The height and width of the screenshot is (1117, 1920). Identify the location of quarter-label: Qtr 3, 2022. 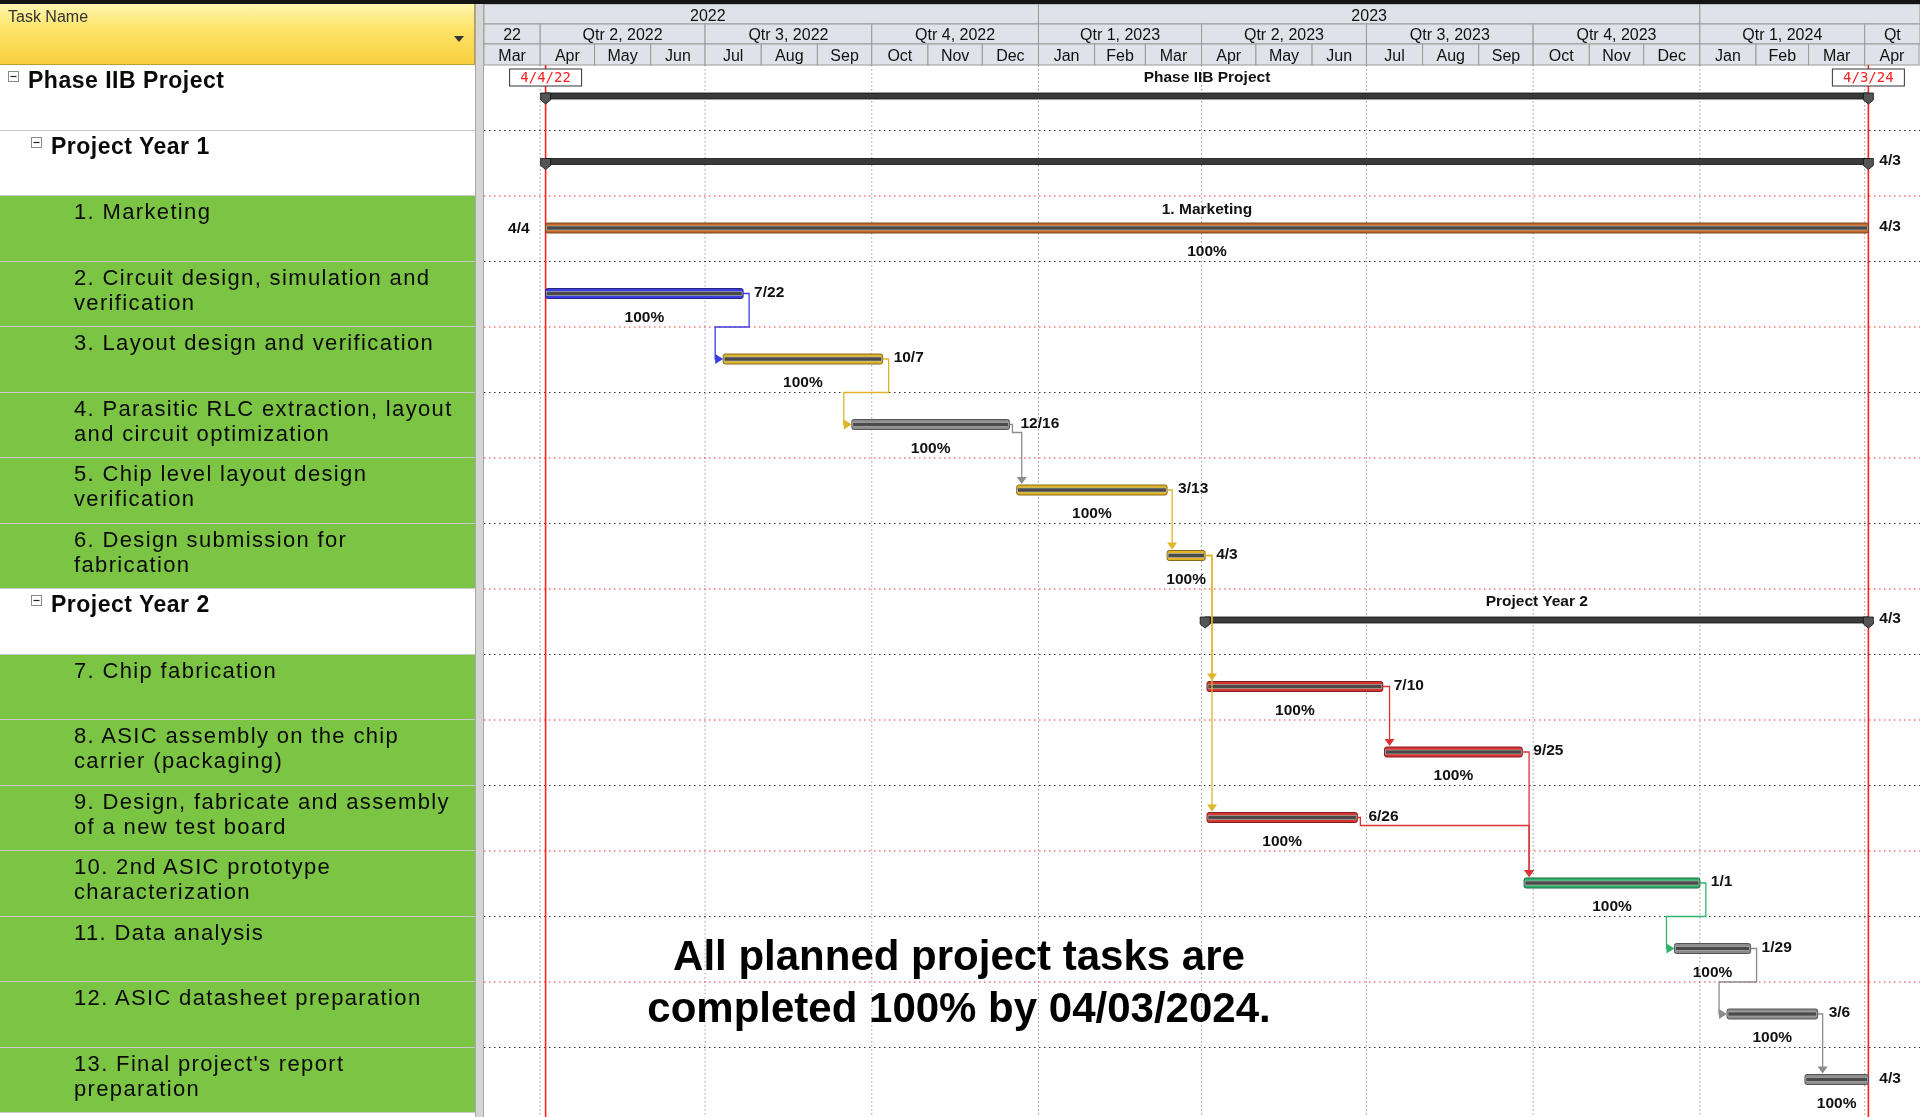
(788, 34).